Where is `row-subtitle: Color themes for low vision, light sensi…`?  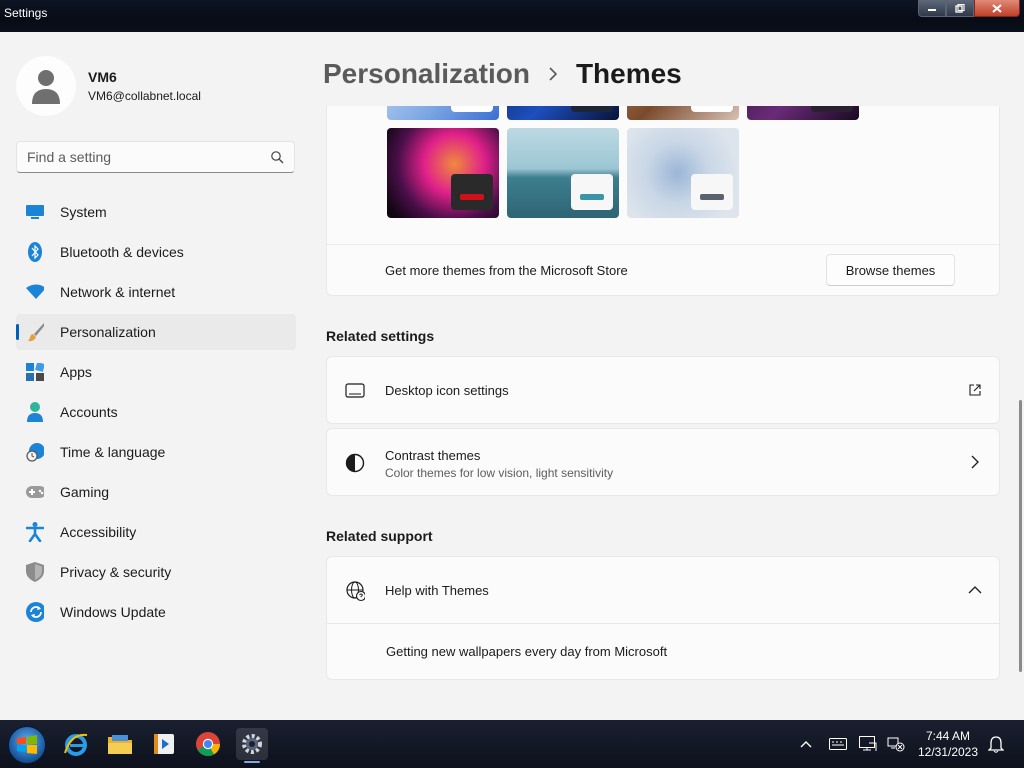
row-subtitle: Color themes for low vision, light sensi… is located at coordinates (499, 473).